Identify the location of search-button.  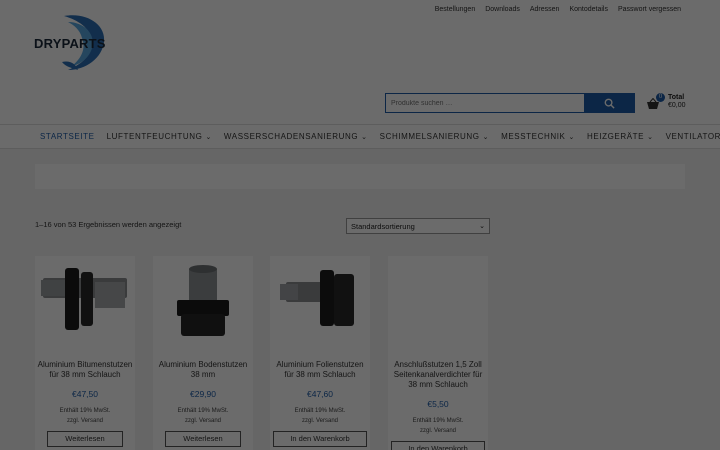
(609, 103).